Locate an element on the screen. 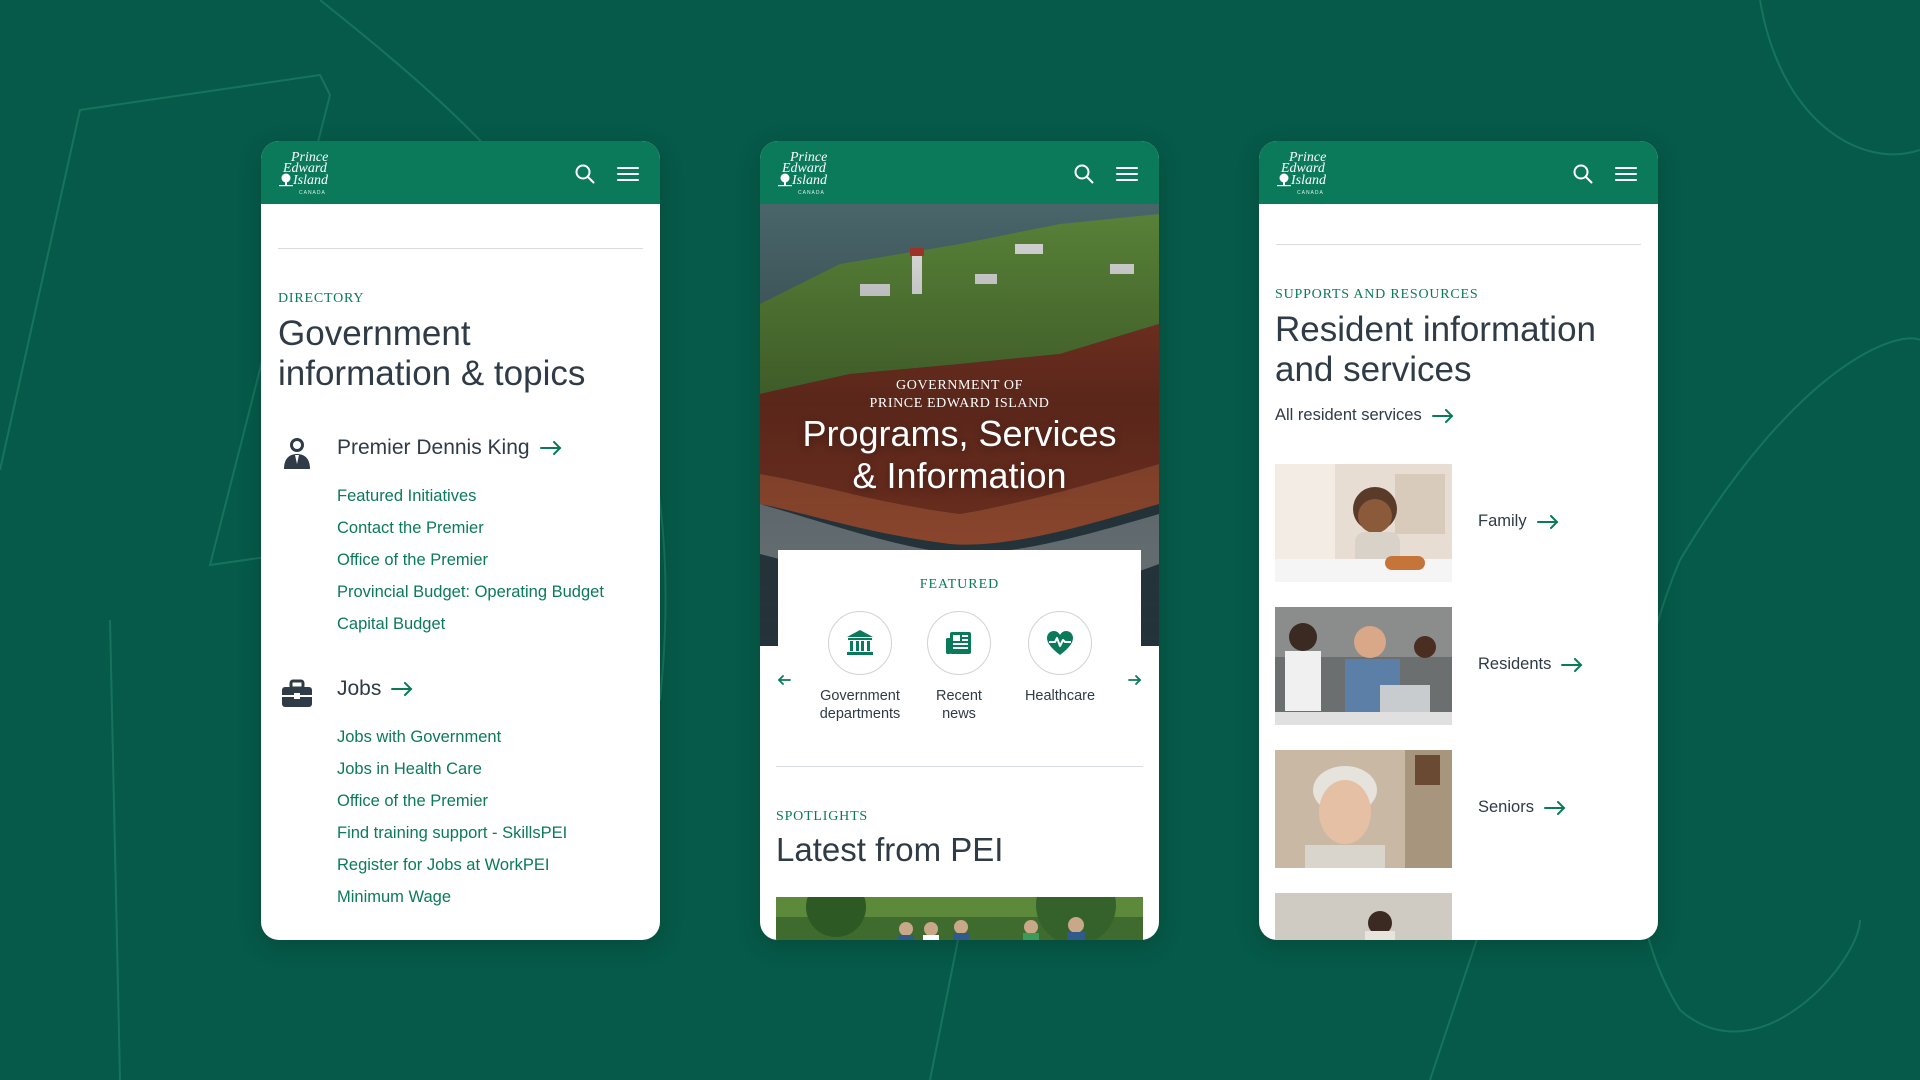 This screenshot has width=1920, height=1080. label-line: Recent is located at coordinates (959, 696).